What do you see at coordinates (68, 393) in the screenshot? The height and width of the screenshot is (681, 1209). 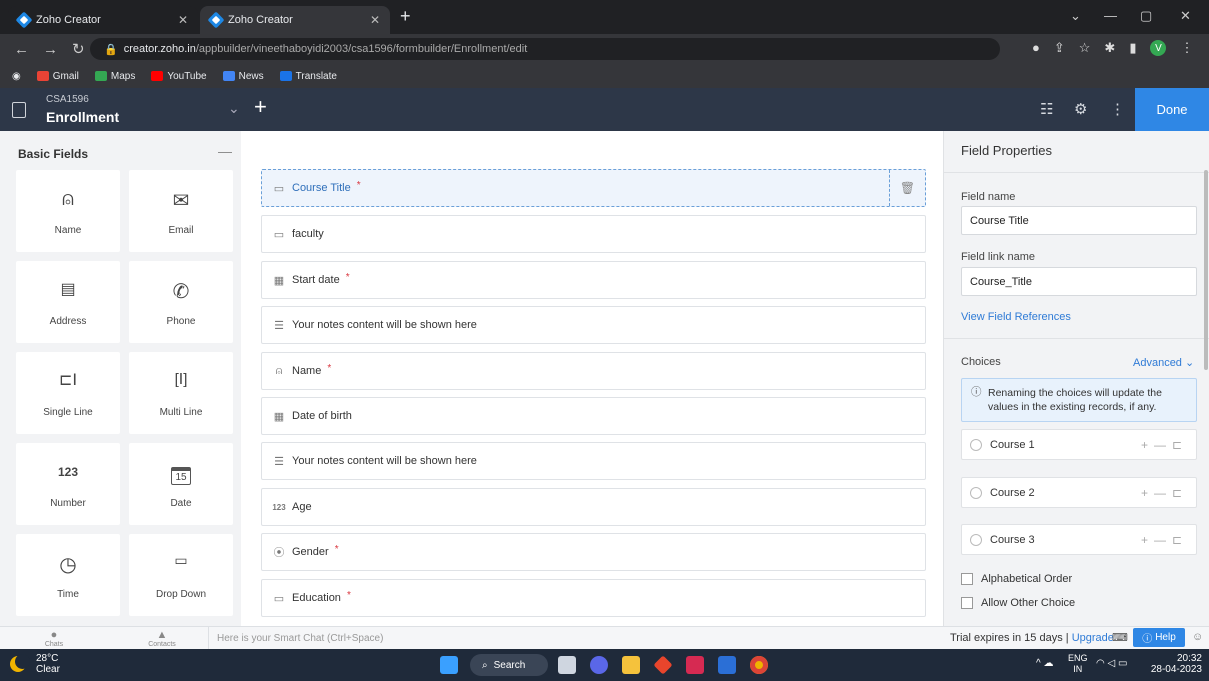 I see `field-card-single-line: ⊏Ⅰ Single Line` at bounding box center [68, 393].